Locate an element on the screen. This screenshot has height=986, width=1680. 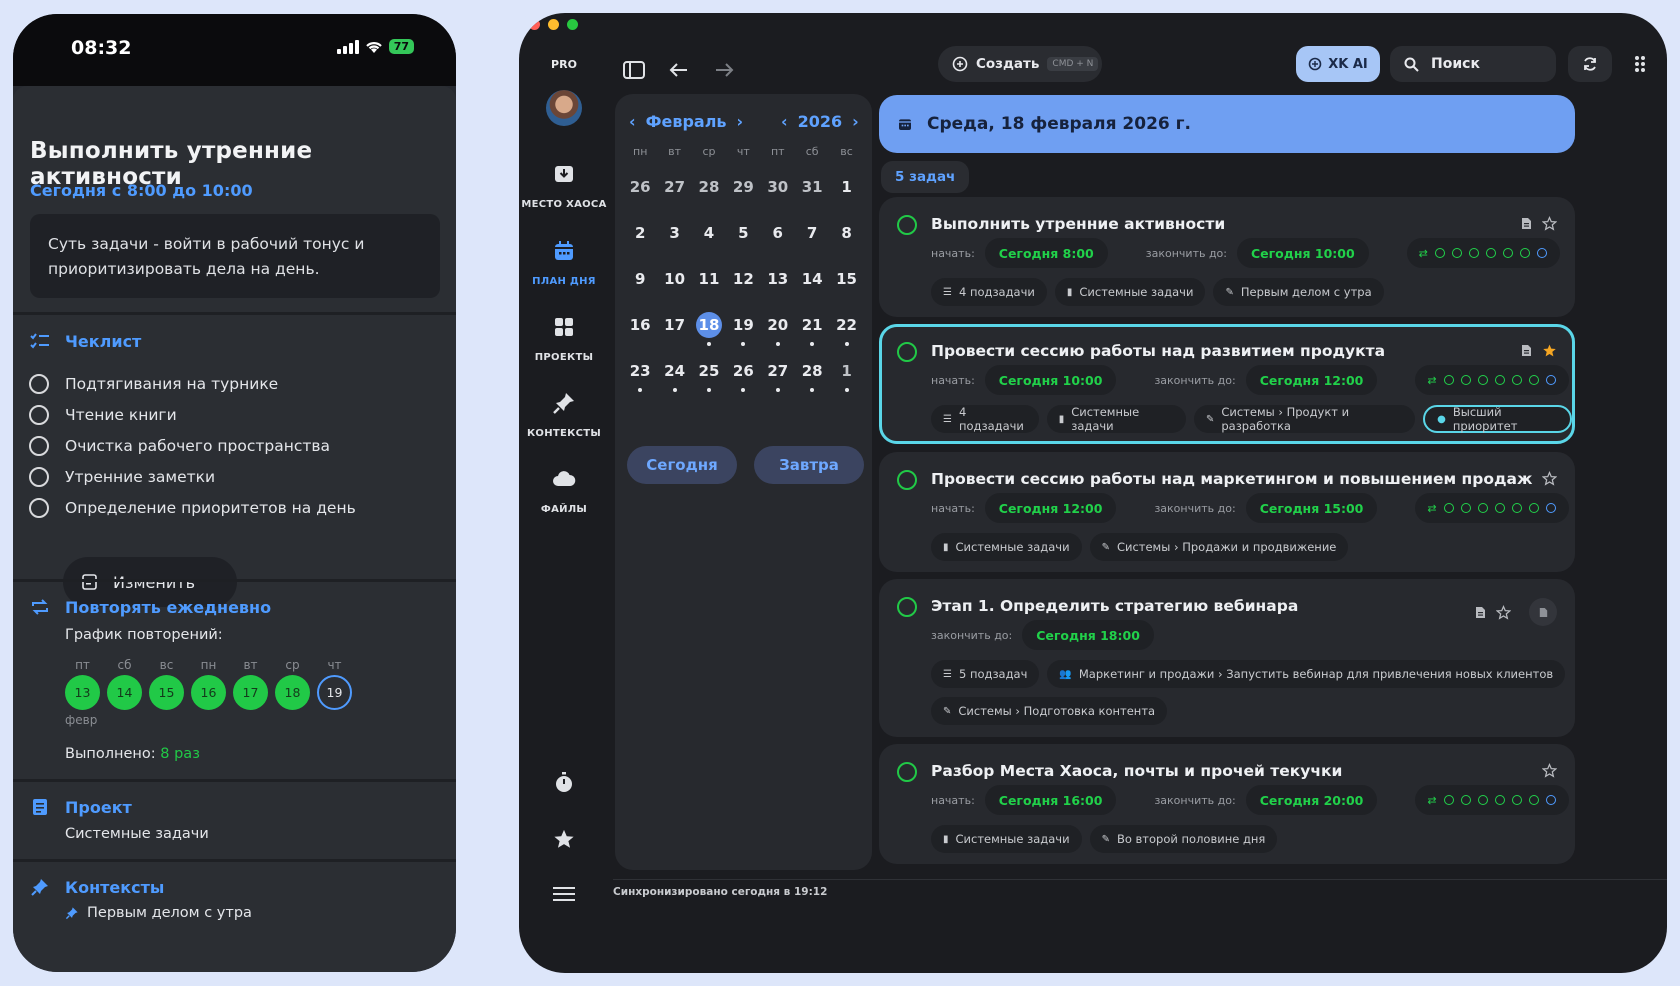
search-input: Поиск is located at coordinates (1473, 64).